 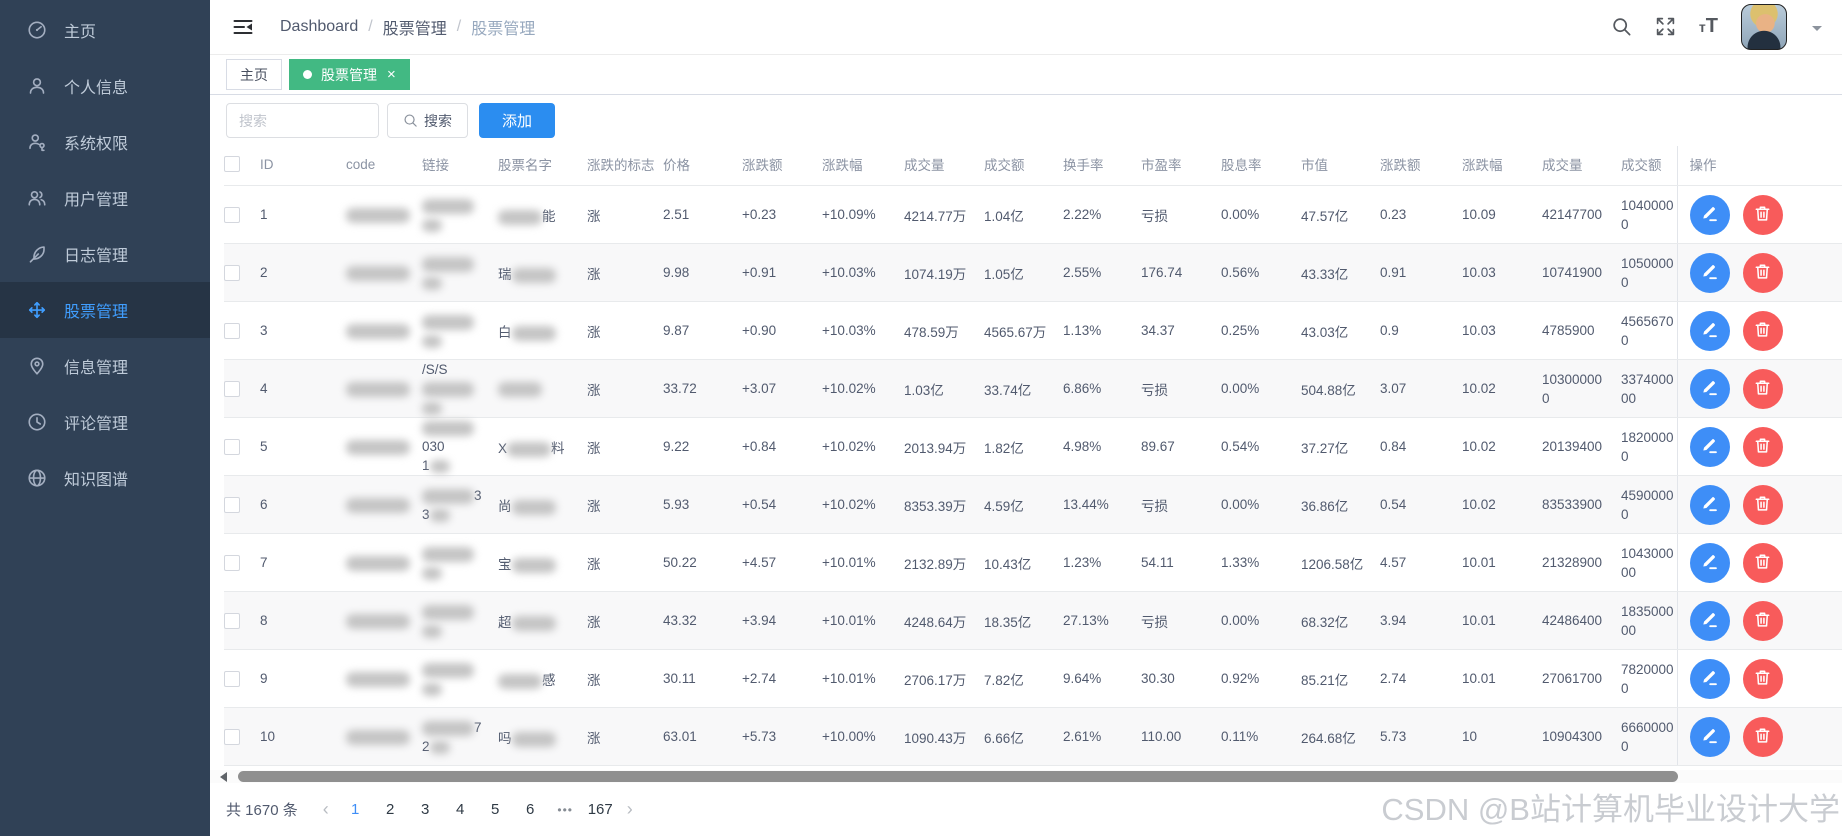 I want to click on page-number-6: 6, so click(x=530, y=809).